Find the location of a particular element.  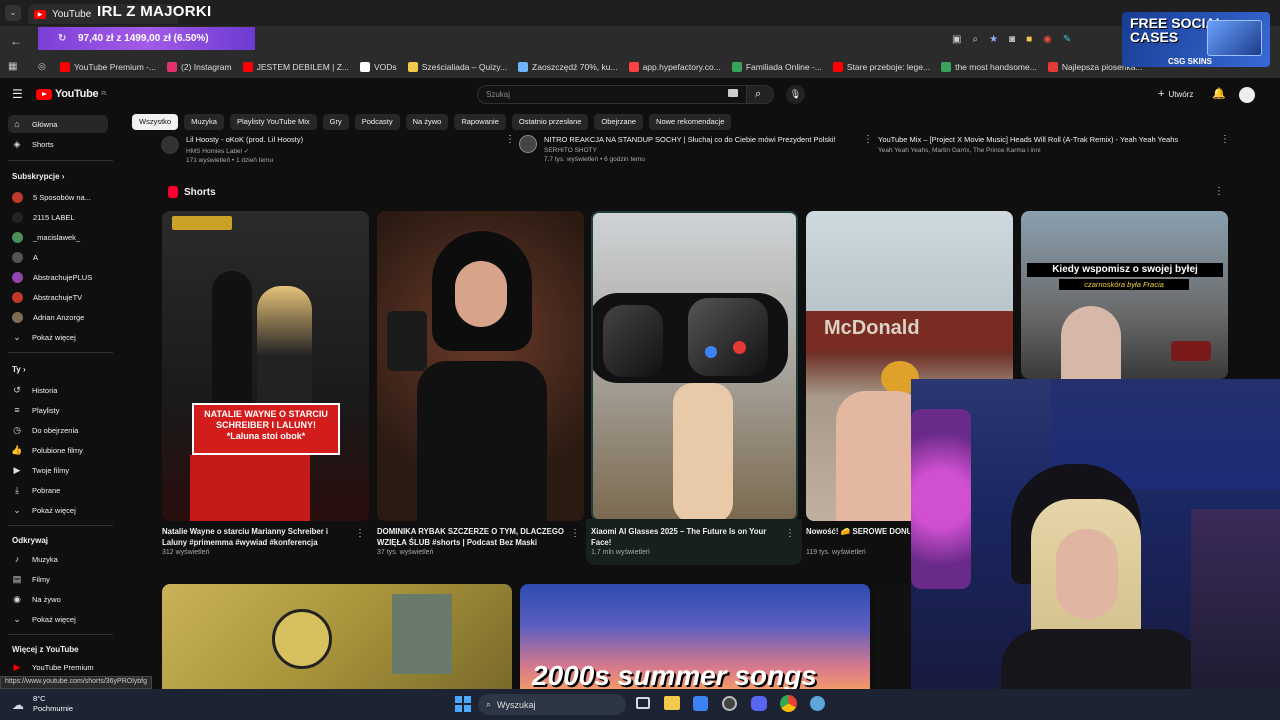

sidebar-item: ◉ Na żywo is located at coordinates (58, 599).